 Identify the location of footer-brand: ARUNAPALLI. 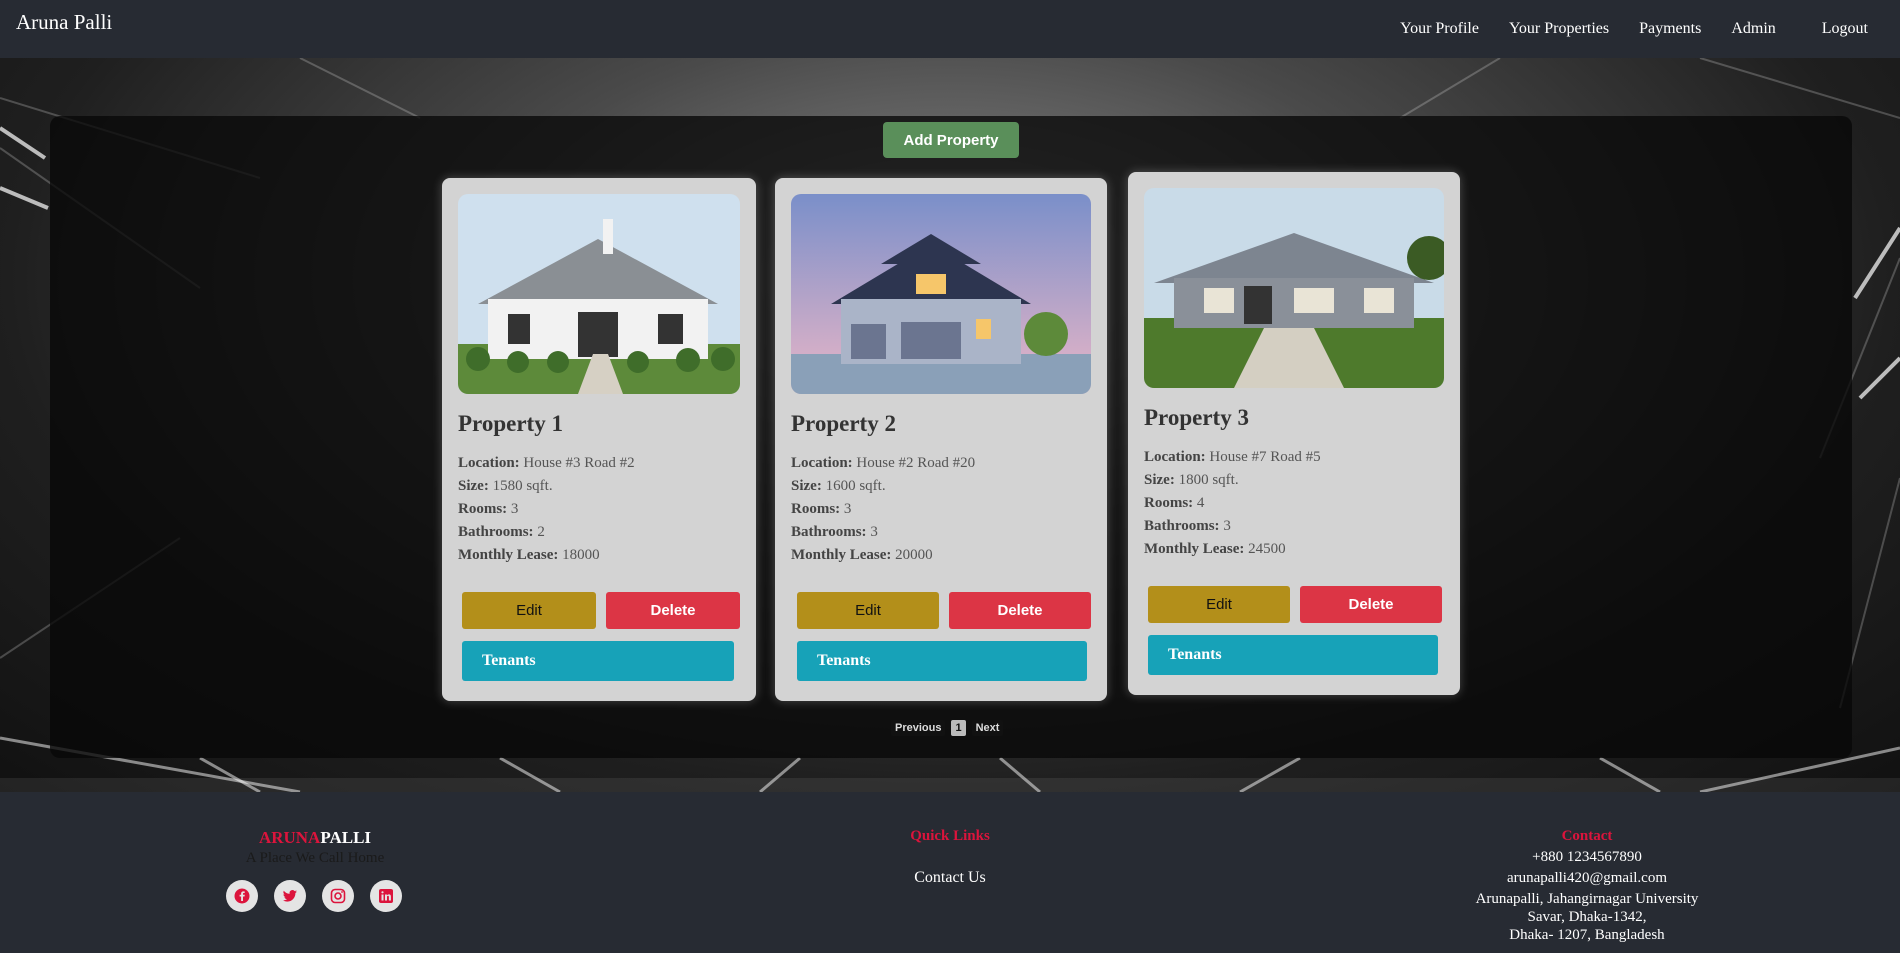
(315, 838).